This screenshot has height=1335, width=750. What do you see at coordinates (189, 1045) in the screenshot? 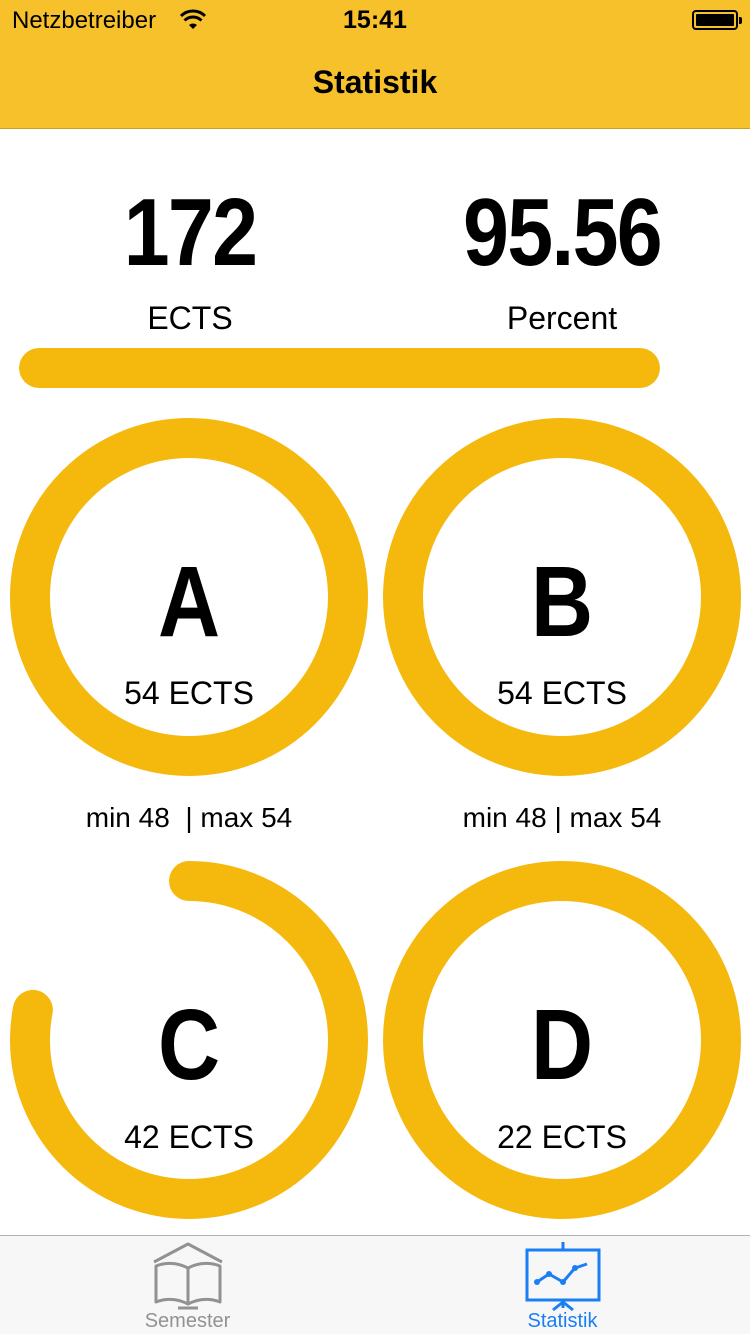
I see `grade-letter-c: C` at bounding box center [189, 1045].